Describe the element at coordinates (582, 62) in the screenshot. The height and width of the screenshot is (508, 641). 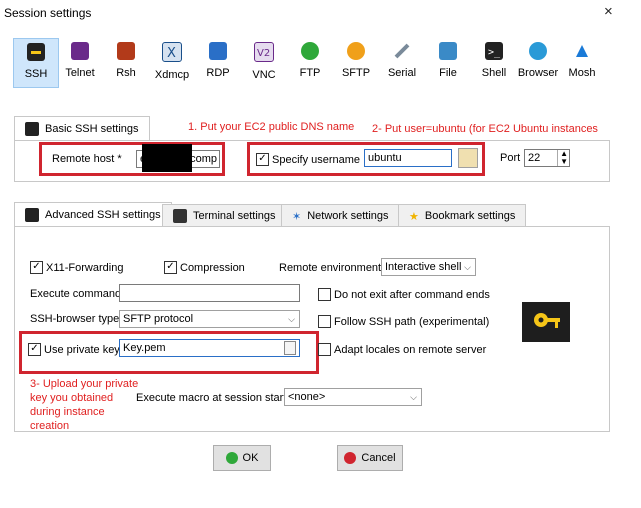
I see `protocol-mosh: Mosh` at that location.